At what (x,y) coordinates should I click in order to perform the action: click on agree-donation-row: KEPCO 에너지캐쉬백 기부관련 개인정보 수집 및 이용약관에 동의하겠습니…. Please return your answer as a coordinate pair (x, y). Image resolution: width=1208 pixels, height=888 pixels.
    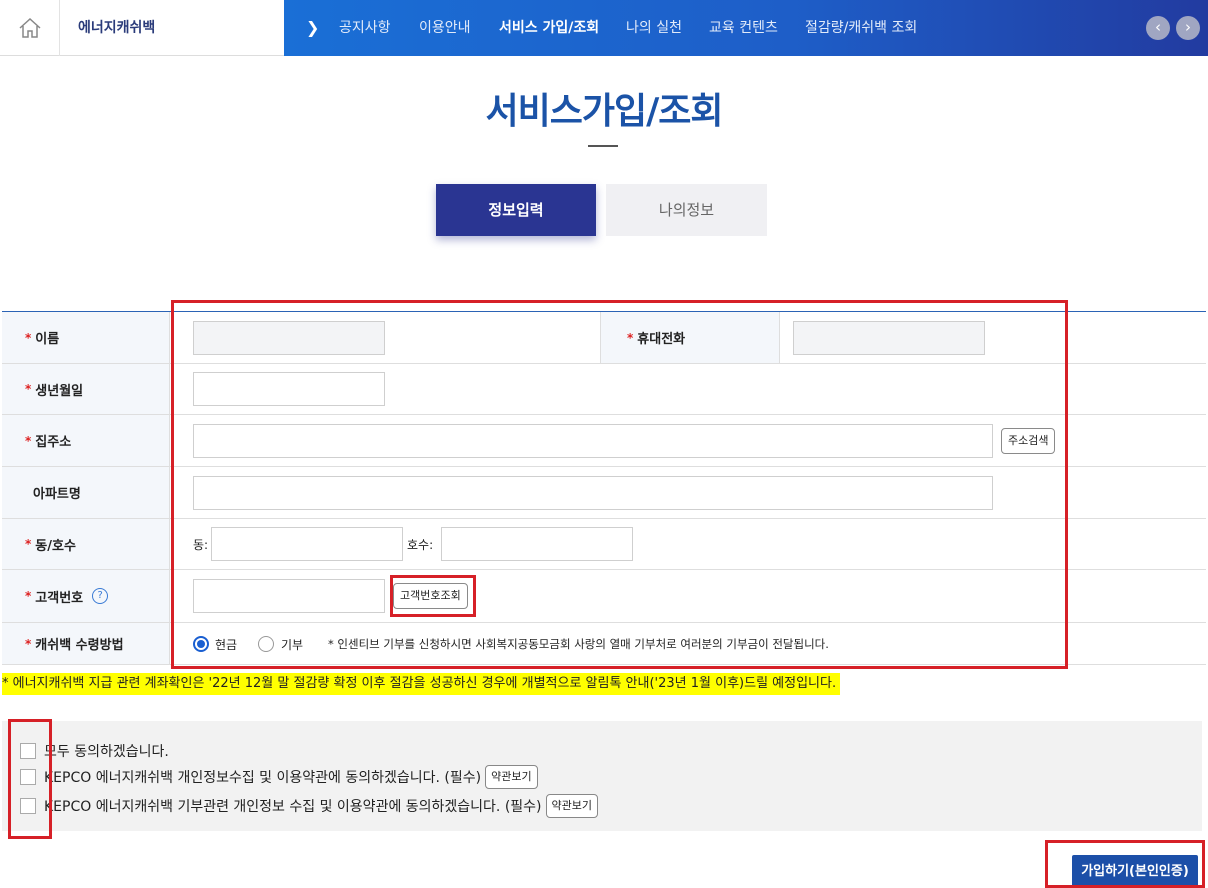
    Looking at the image, I should click on (309, 806).